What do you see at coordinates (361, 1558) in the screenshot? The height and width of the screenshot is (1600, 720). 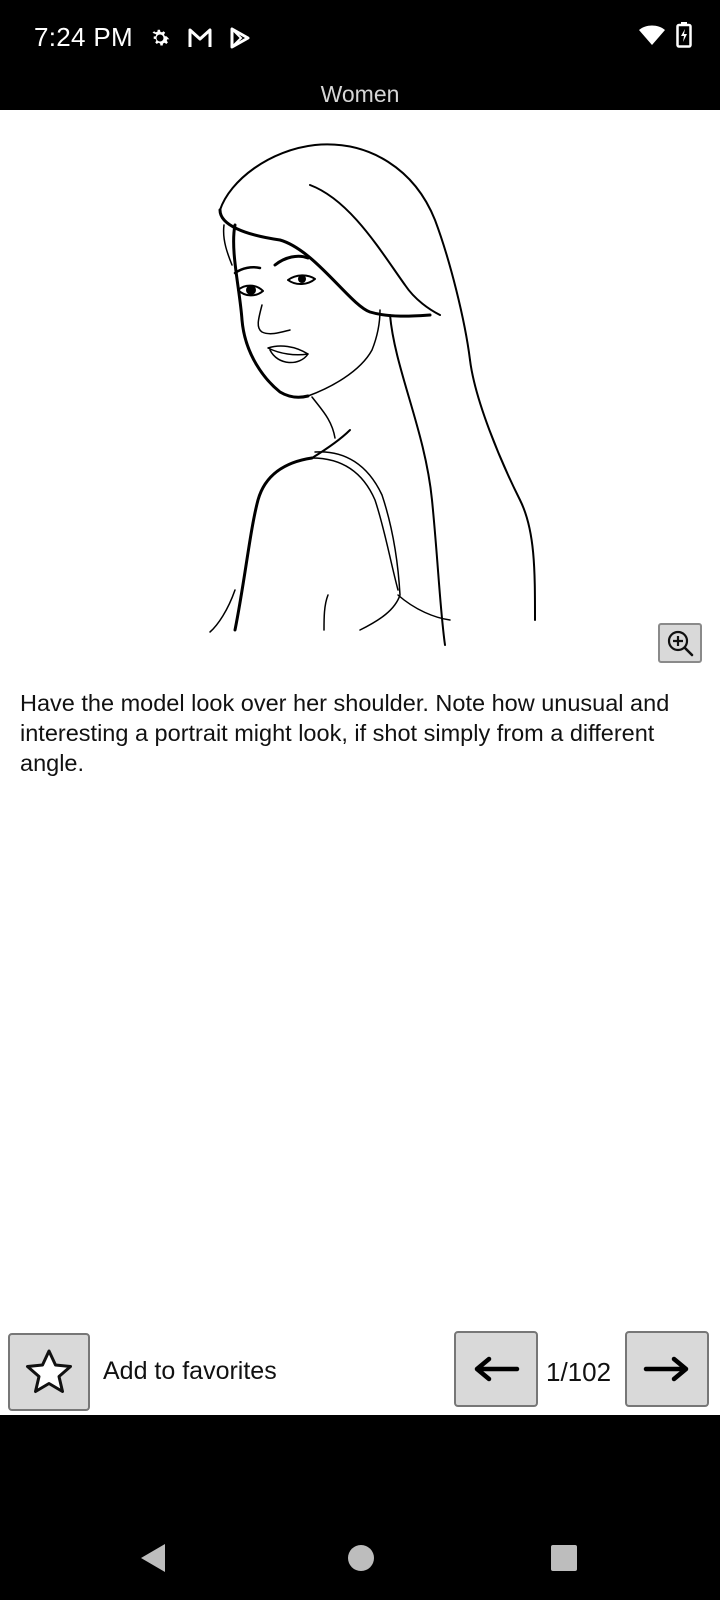 I see `home-icon` at bounding box center [361, 1558].